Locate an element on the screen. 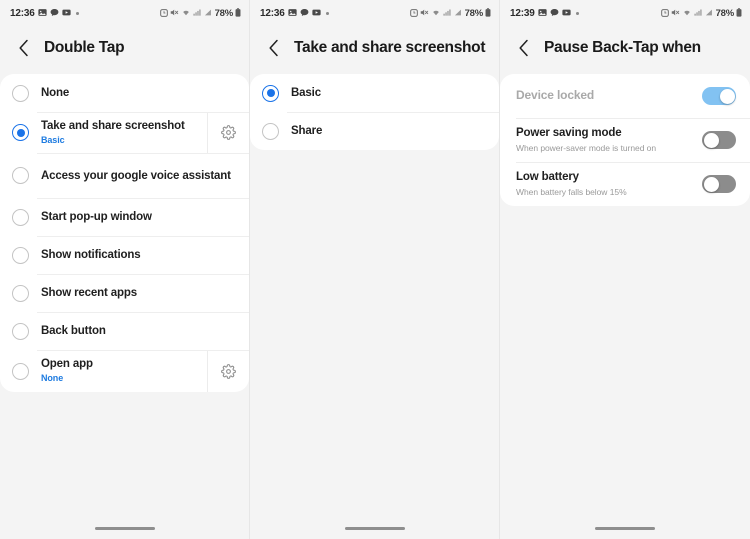 The height and width of the screenshot is (539, 750). status-bar-time: 12:39 is located at coordinates (522, 13).